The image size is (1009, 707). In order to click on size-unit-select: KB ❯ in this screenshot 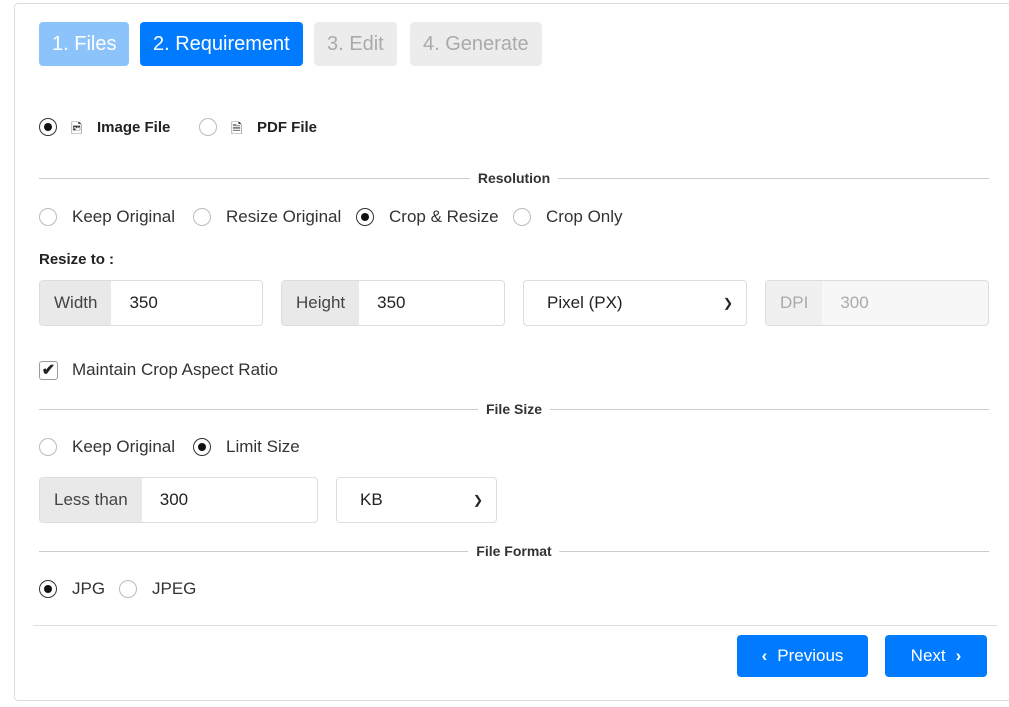, I will do `click(416, 500)`.